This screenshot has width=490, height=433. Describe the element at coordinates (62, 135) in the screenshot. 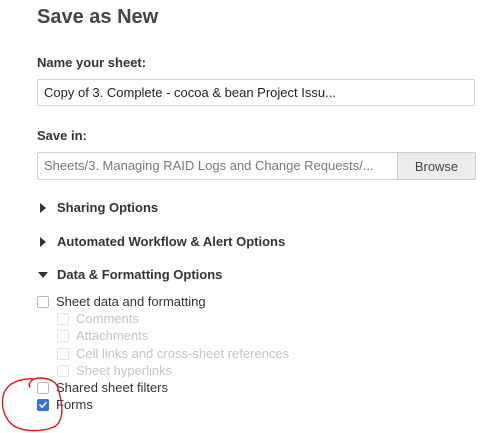

I see `save-in-label: Save in:` at that location.